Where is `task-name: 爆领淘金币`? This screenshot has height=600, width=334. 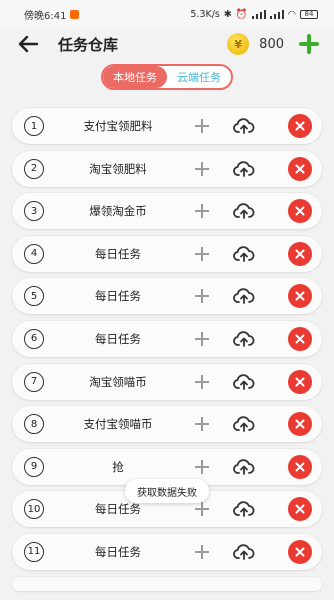
task-name: 爆领淘金币 is located at coordinates (118, 211).